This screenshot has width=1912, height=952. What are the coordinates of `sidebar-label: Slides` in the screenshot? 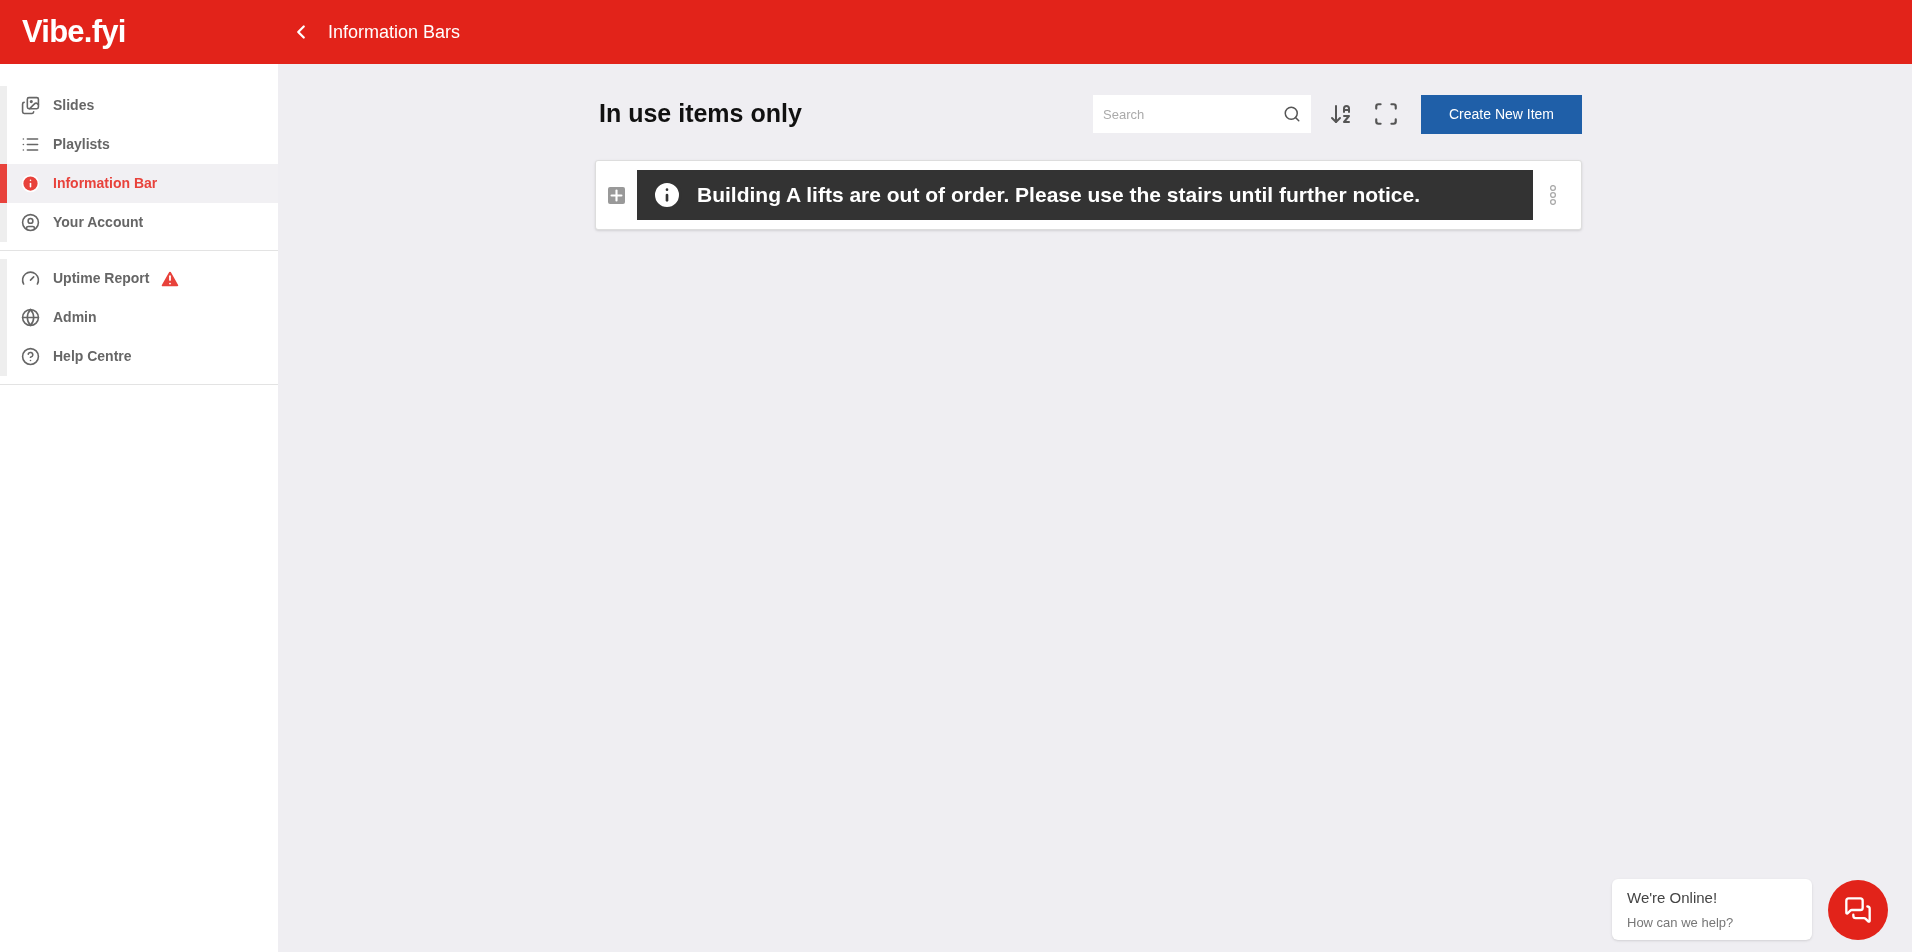 It's located at (74, 105).